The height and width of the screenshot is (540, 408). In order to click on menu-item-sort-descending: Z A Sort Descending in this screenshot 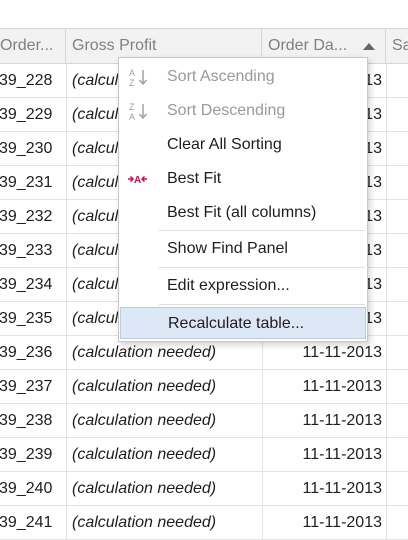, I will do `click(243, 111)`.